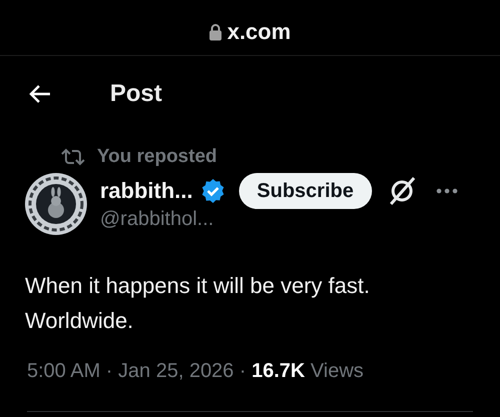 This screenshot has width=500, height=417. What do you see at coordinates (40, 94) in the screenshot?
I see `back-button` at bounding box center [40, 94].